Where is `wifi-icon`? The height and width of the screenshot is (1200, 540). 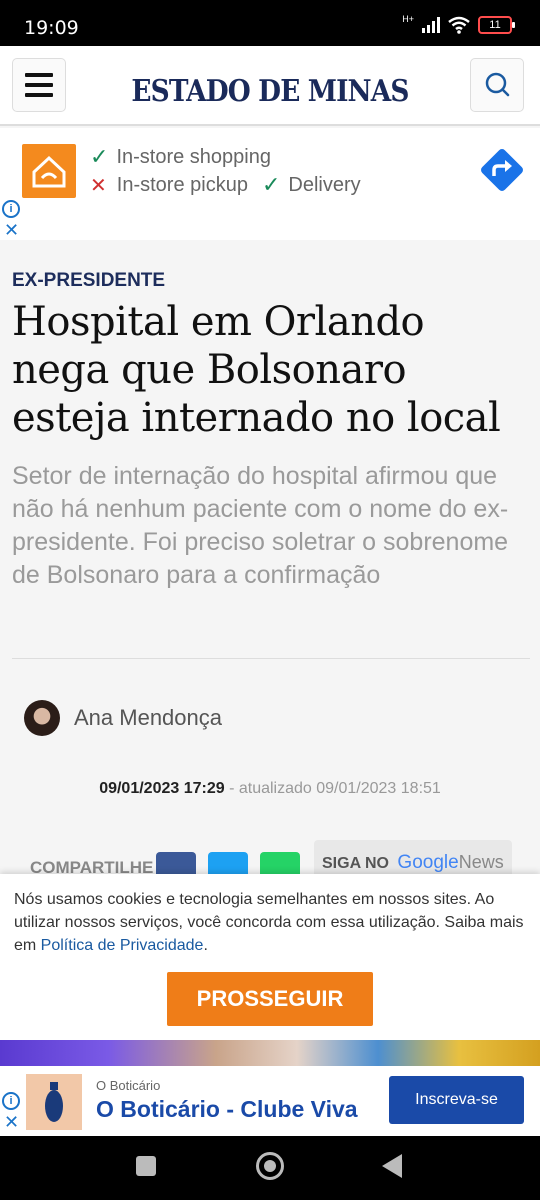
wifi-icon is located at coordinates (459, 25).